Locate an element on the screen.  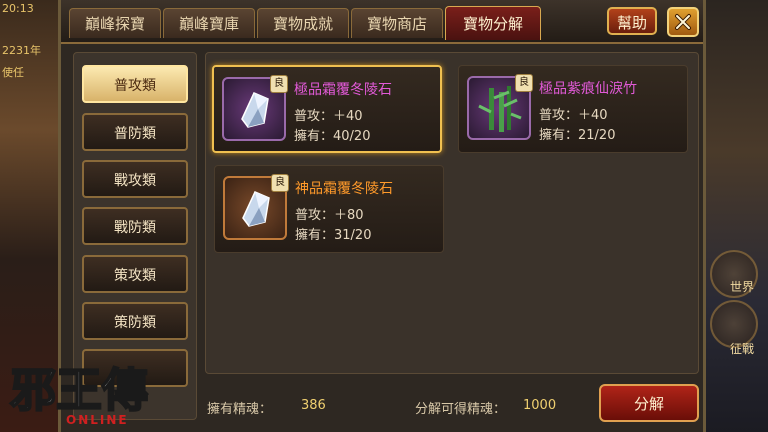
gain-essence-label: 分解可得精魂： is located at coordinates (461, 409).